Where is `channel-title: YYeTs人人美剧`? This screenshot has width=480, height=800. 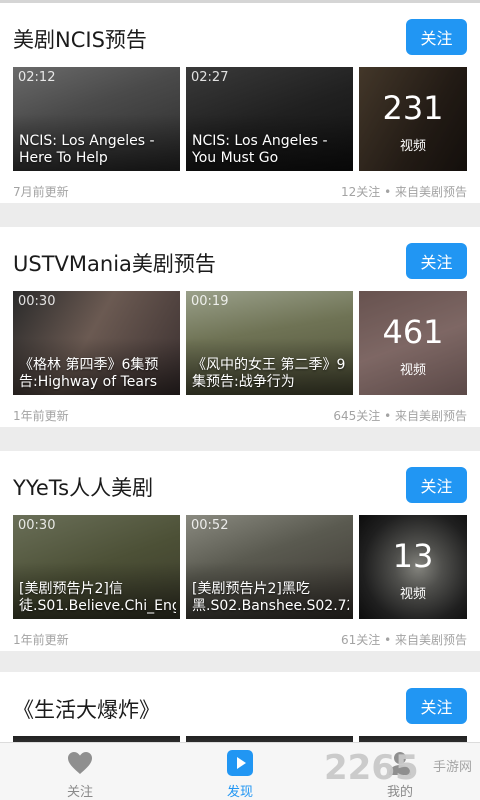 channel-title: YYeTs人人美剧 is located at coordinates (83, 487).